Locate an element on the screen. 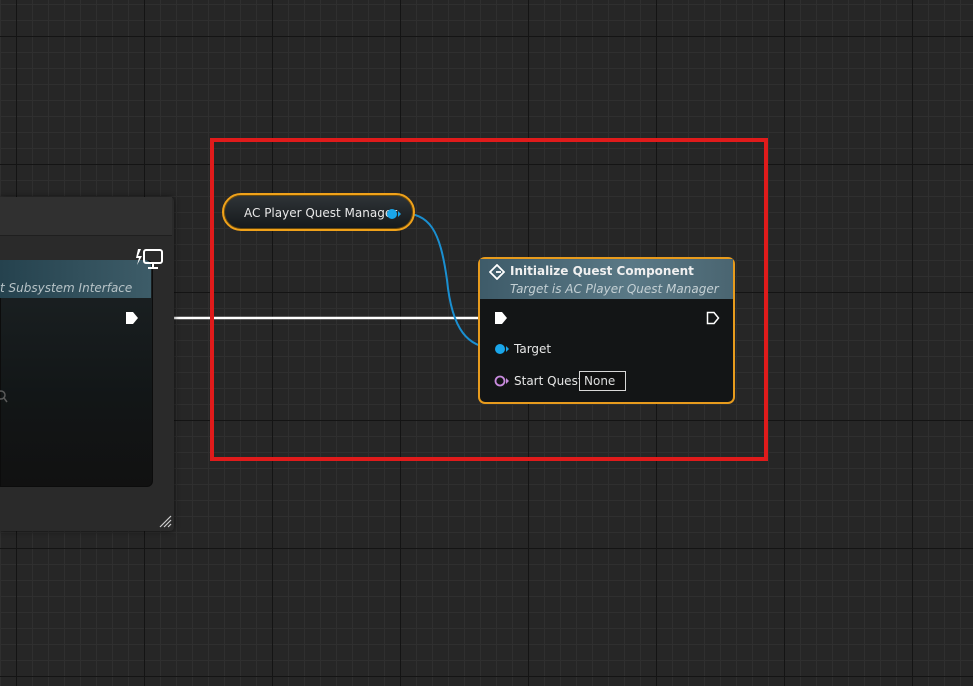 The height and width of the screenshot is (686, 973). resize-grip-icon is located at coordinates (165, 521).